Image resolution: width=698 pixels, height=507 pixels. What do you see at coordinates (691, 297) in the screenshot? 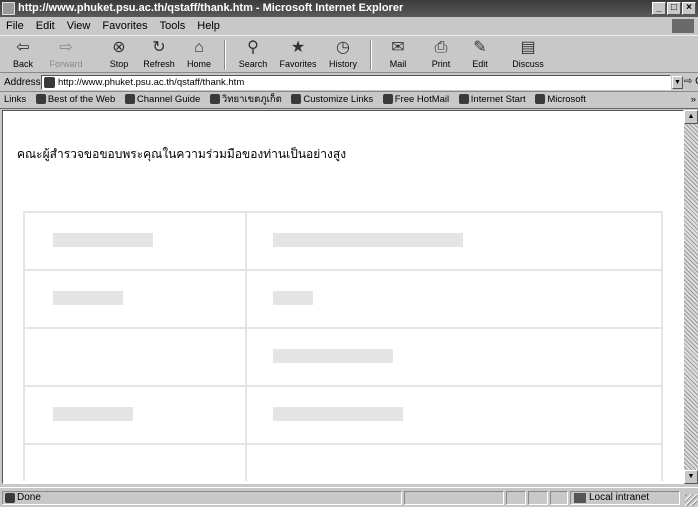
I see `vertical-scrollbar: ▲ ▼` at bounding box center [691, 297].